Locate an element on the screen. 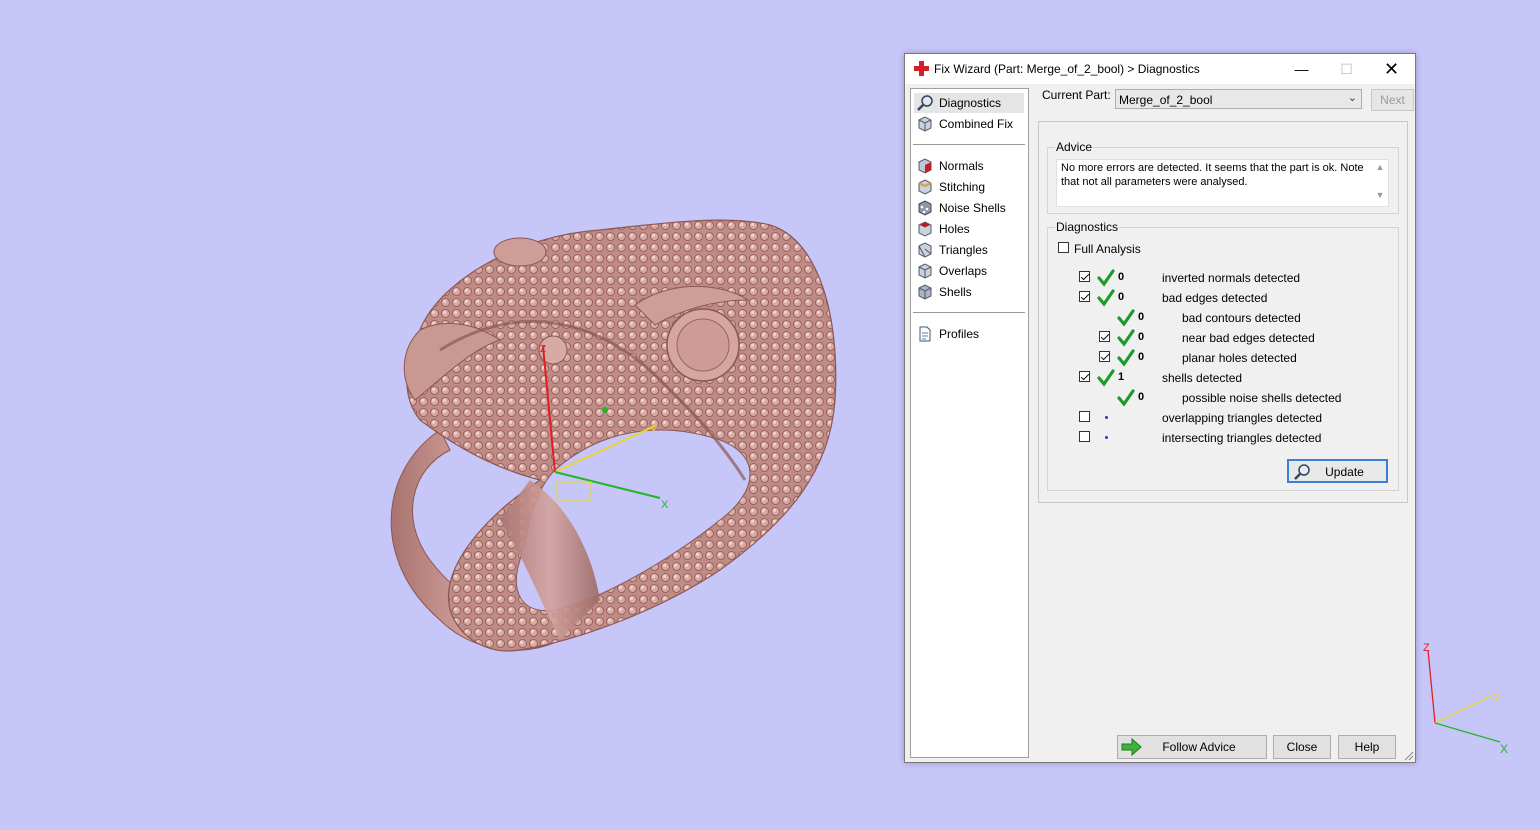  next-button: Next is located at coordinates (1392, 100).